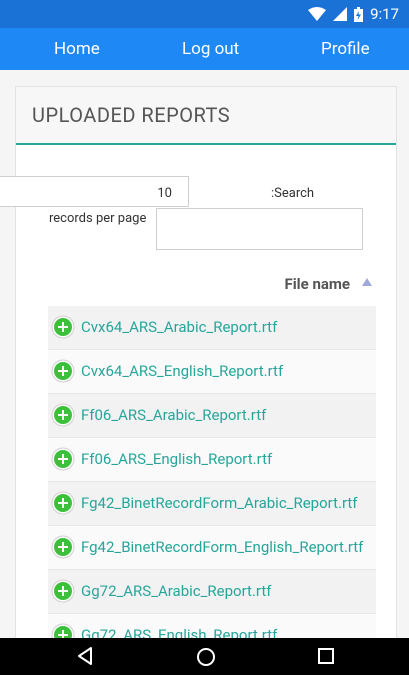  I want to click on app-nav-bar: Home Log out Profile, so click(204, 49).